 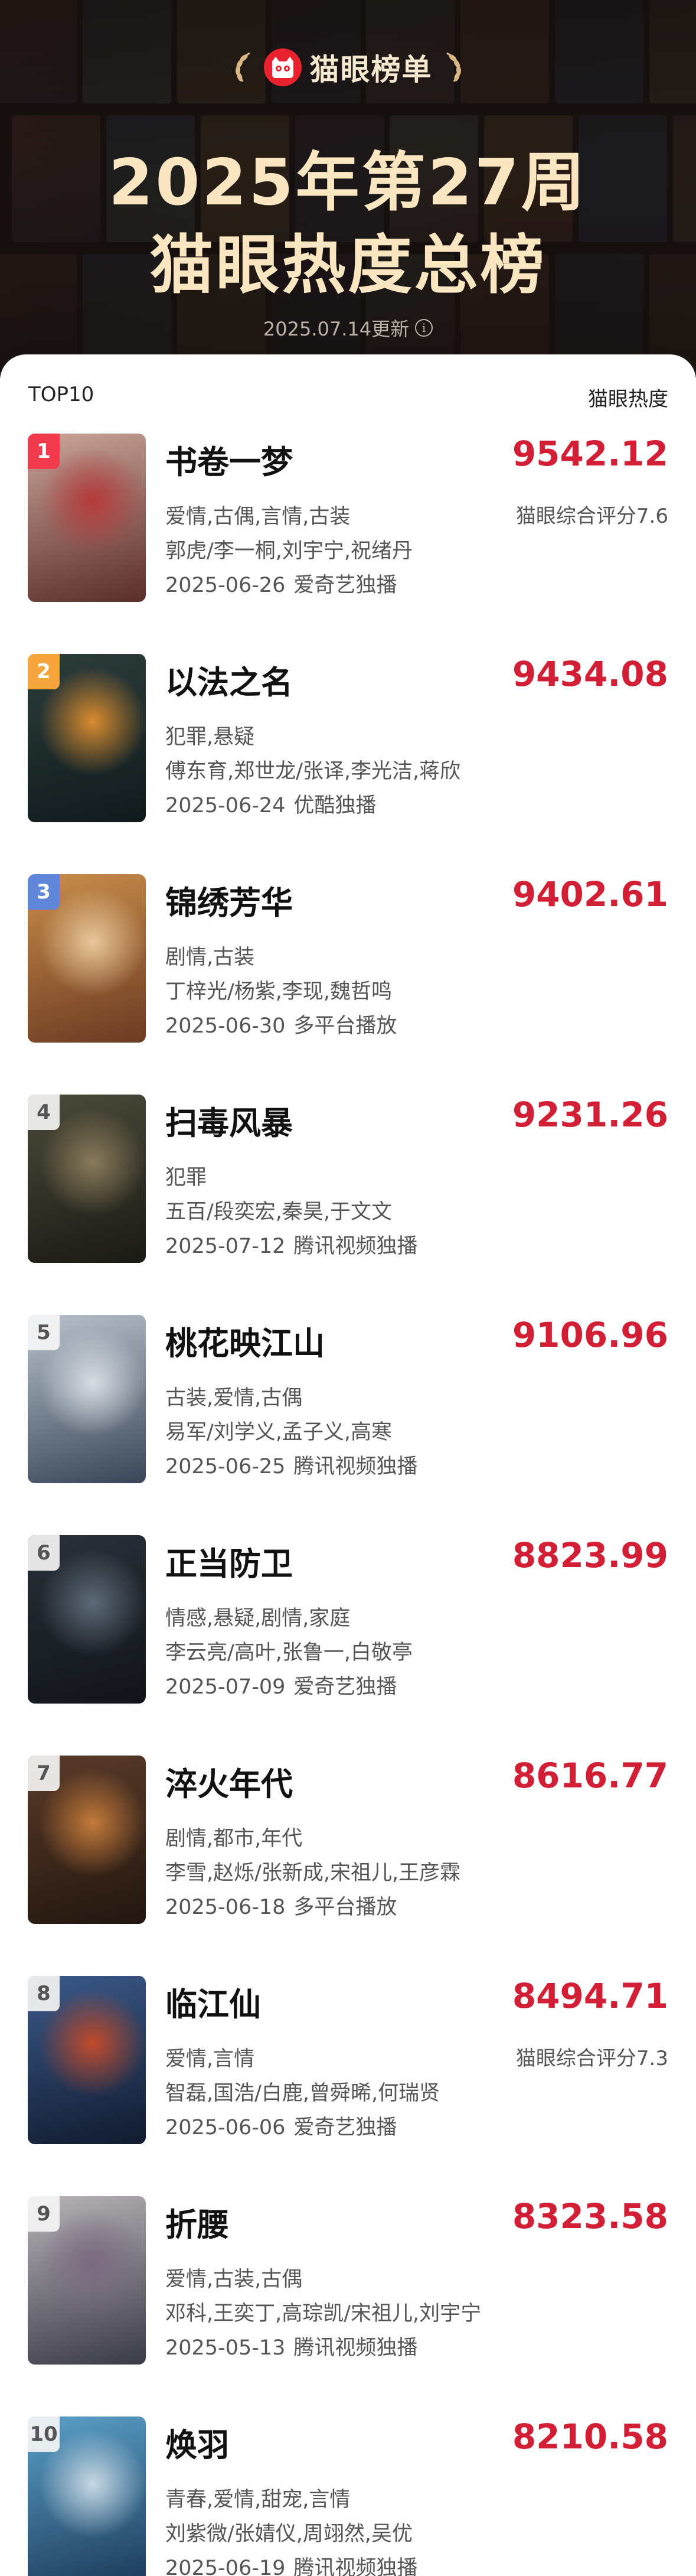 What do you see at coordinates (44, 451) in the screenshot?
I see `rank-badge: 1` at bounding box center [44, 451].